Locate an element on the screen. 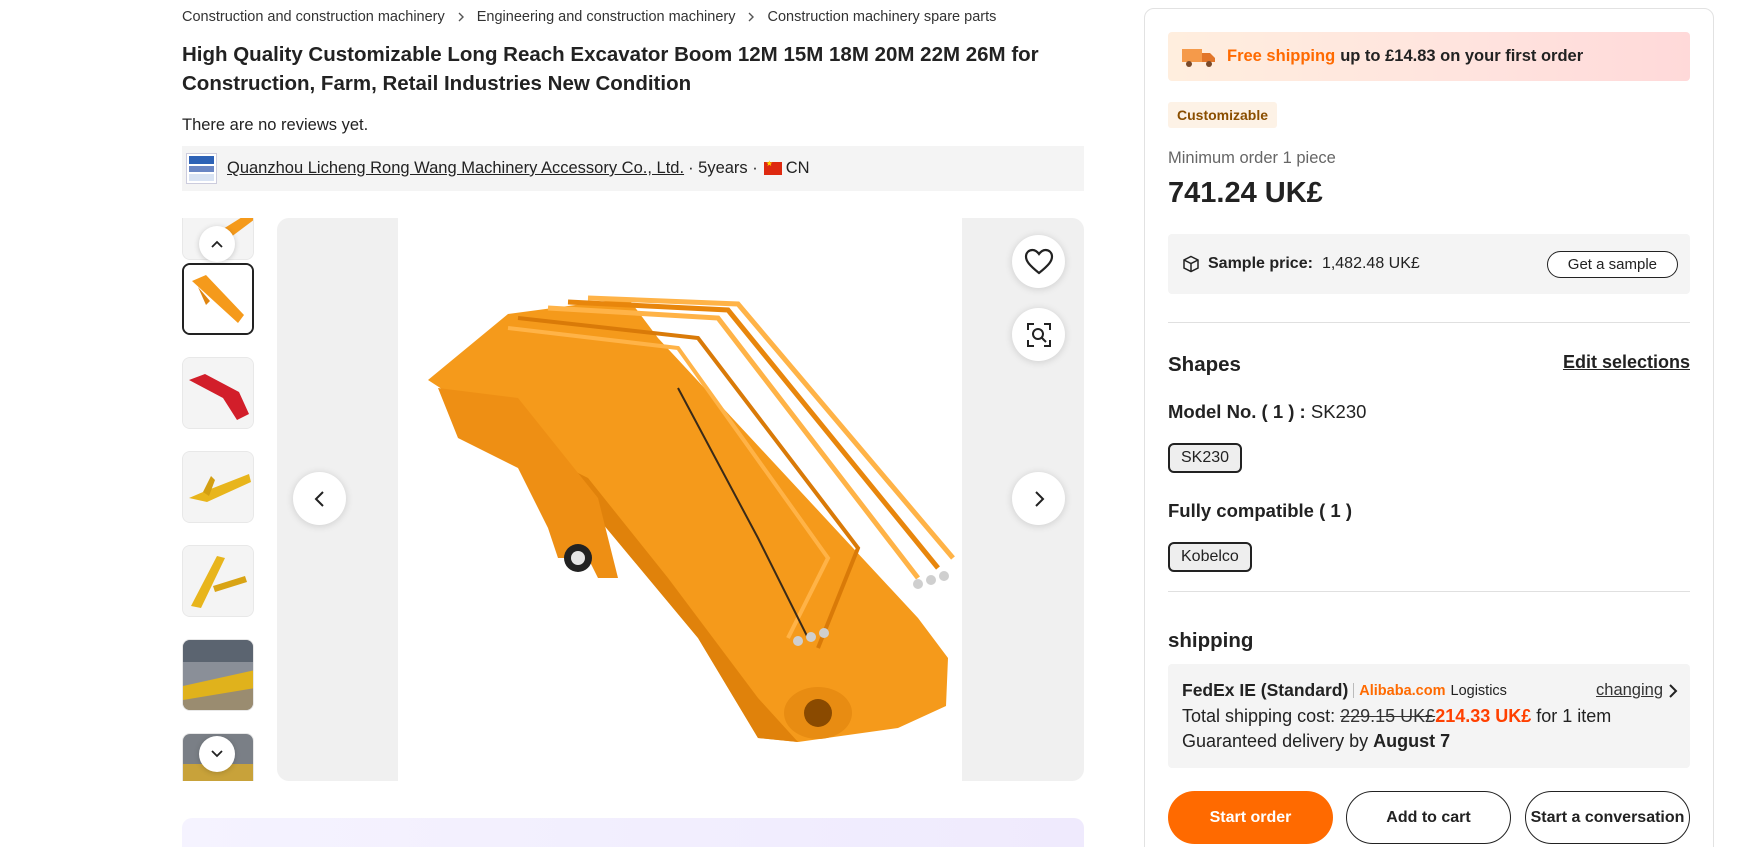 Image resolution: width=1763 pixels, height=847 pixels. sample-price-value: 1,482.48 UK£ is located at coordinates (1370, 263).